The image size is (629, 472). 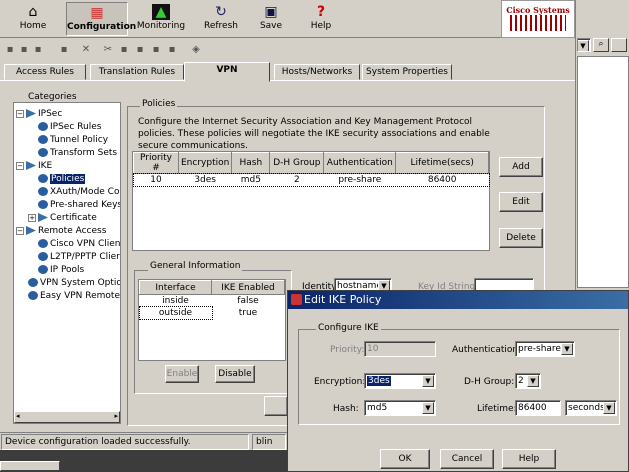 What do you see at coordinates (521, 238) in the screenshot?
I see `delete-button: Delete` at bounding box center [521, 238].